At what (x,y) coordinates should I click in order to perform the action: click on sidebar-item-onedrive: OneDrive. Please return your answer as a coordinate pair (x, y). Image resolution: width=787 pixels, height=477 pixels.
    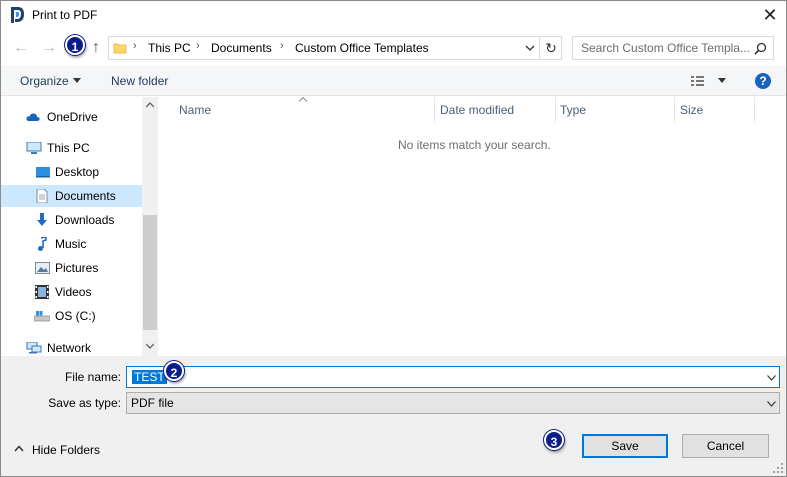
    Looking at the image, I should click on (71, 117).